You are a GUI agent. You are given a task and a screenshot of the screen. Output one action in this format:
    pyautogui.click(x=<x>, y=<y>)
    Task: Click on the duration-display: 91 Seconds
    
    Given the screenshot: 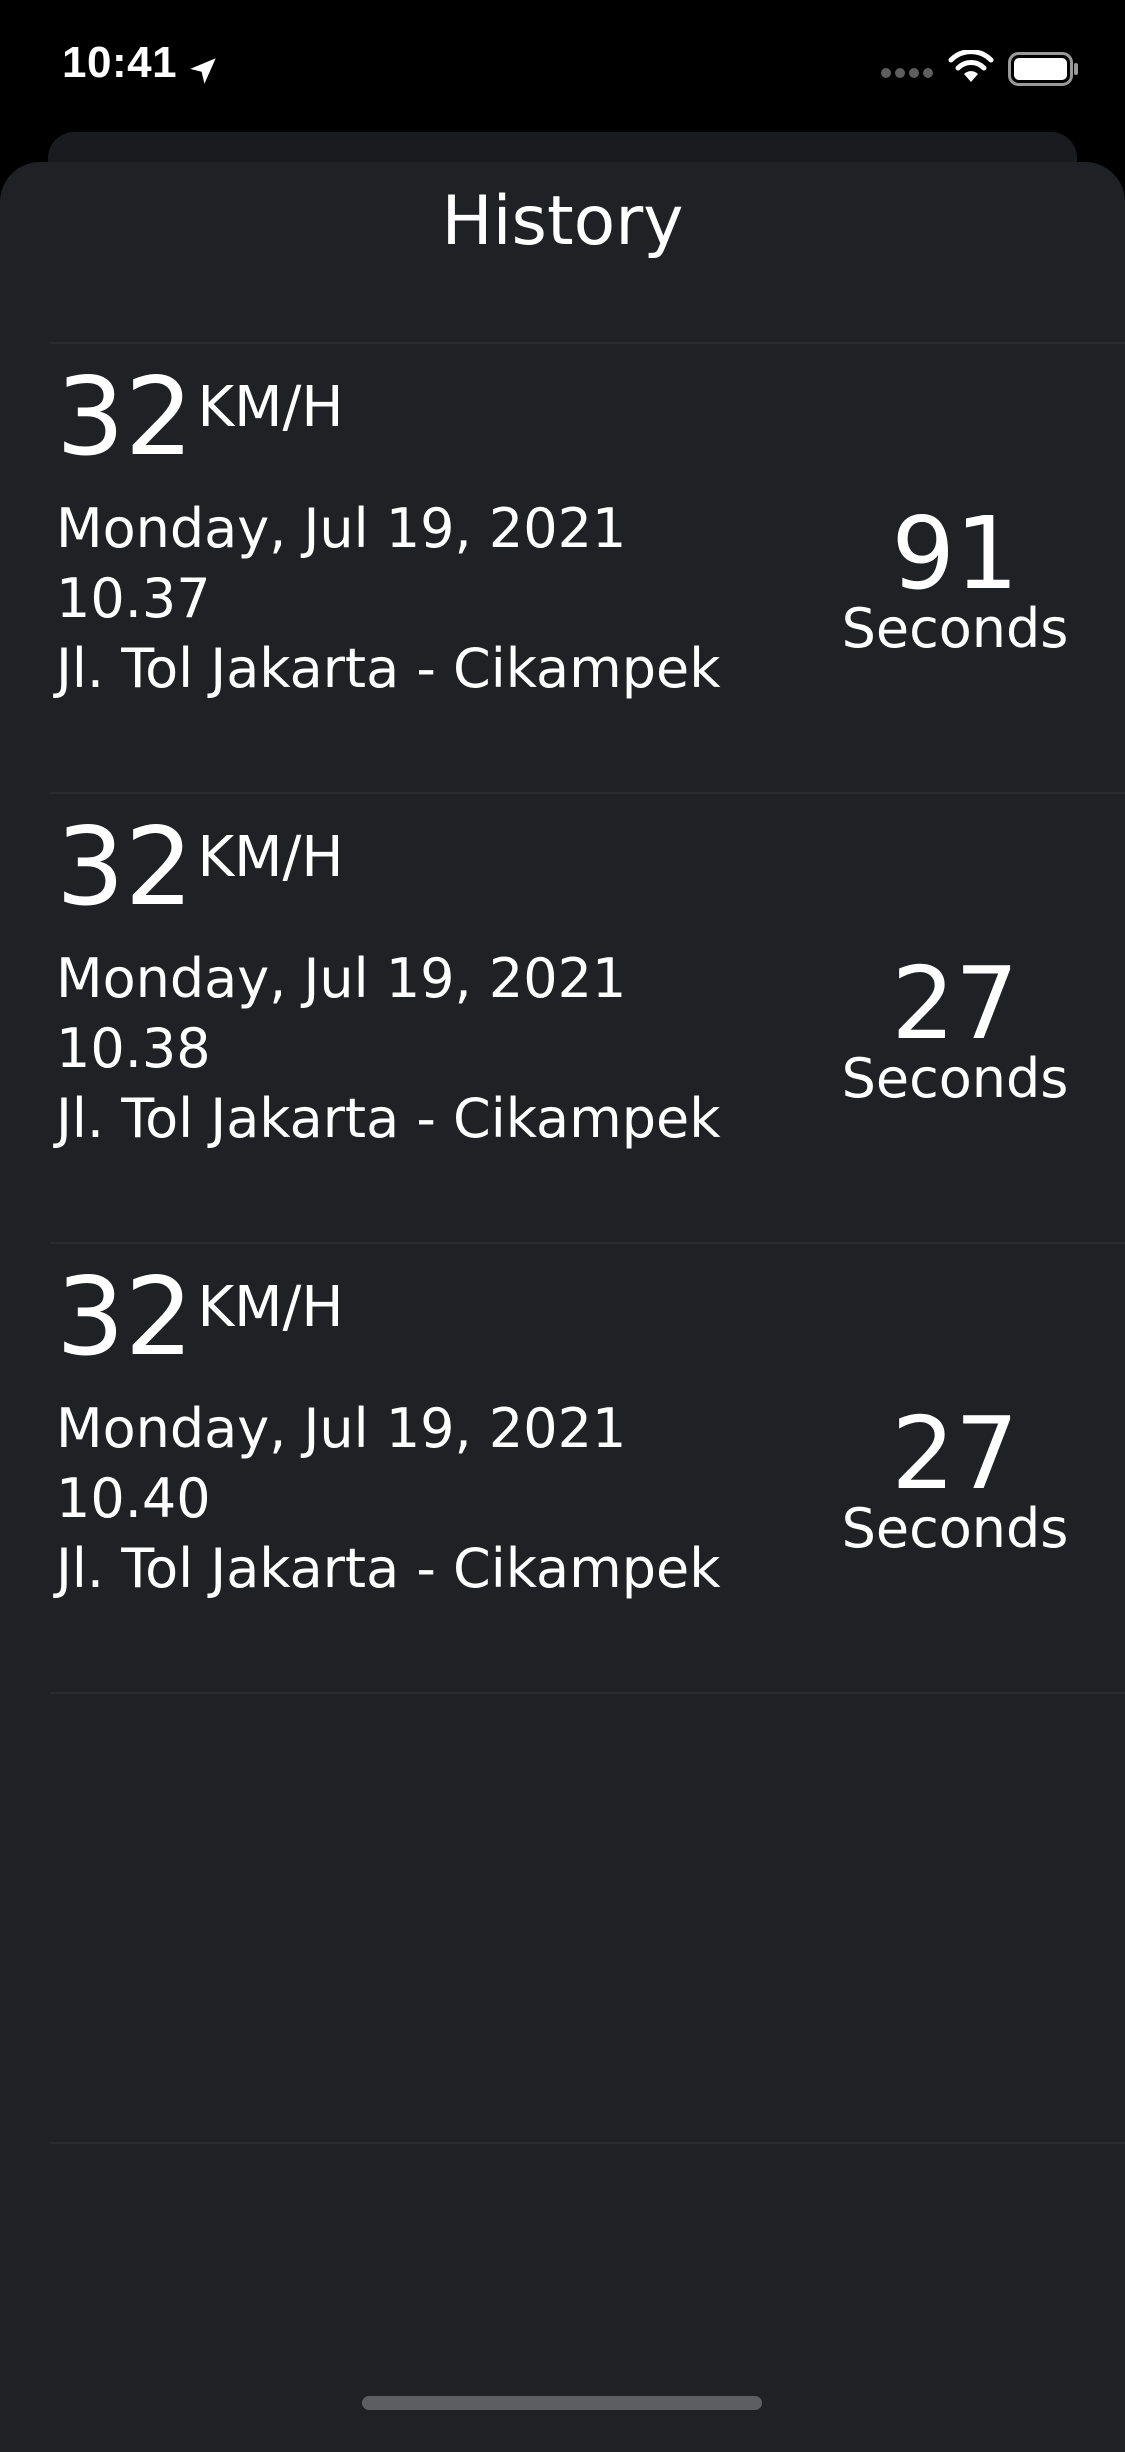 What is the action you would take?
    pyautogui.click(x=955, y=580)
    